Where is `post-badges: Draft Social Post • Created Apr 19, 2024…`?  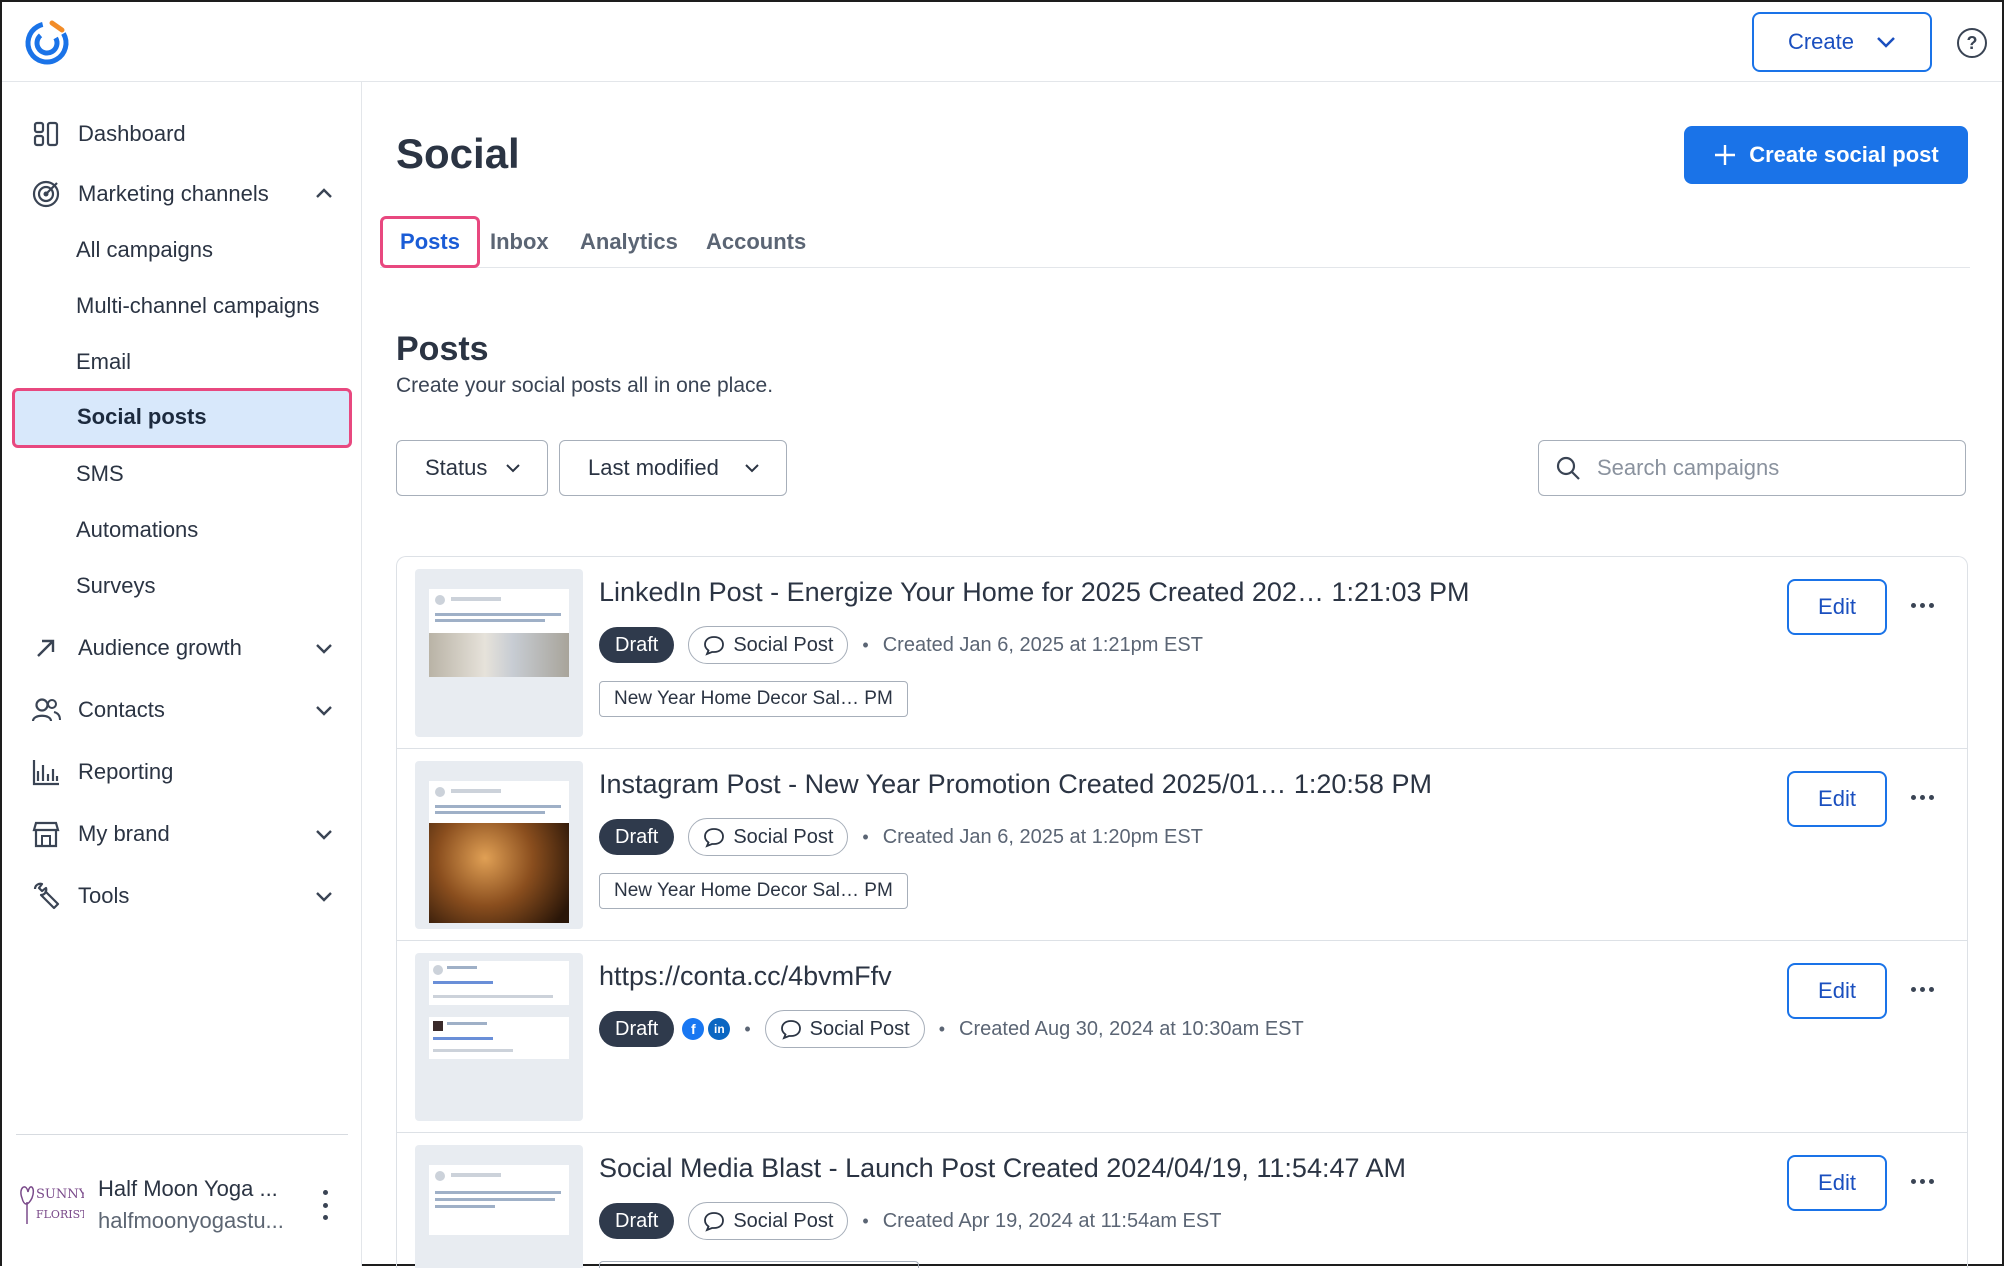
post-badges: Draft Social Post • Created Apr 19, 2024… is located at coordinates (910, 1221).